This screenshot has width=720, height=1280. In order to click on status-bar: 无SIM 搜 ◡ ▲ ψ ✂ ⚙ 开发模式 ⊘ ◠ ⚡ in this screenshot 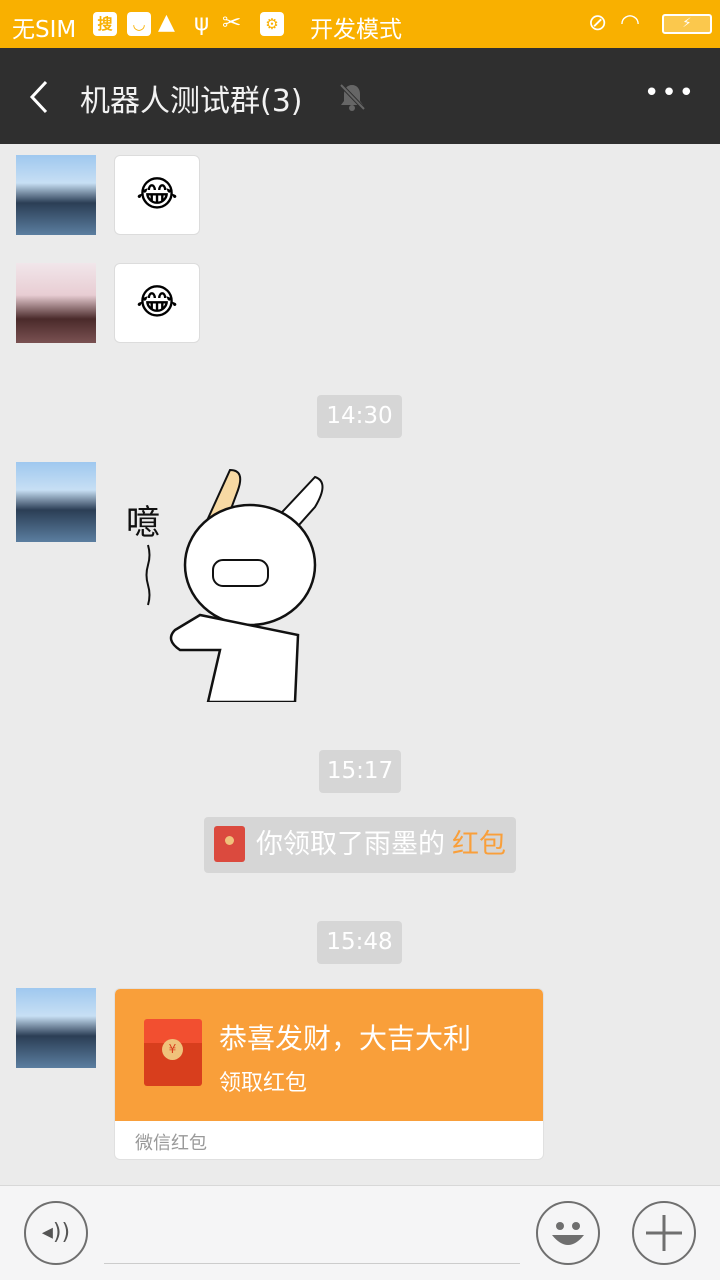, I will do `click(360, 24)`.